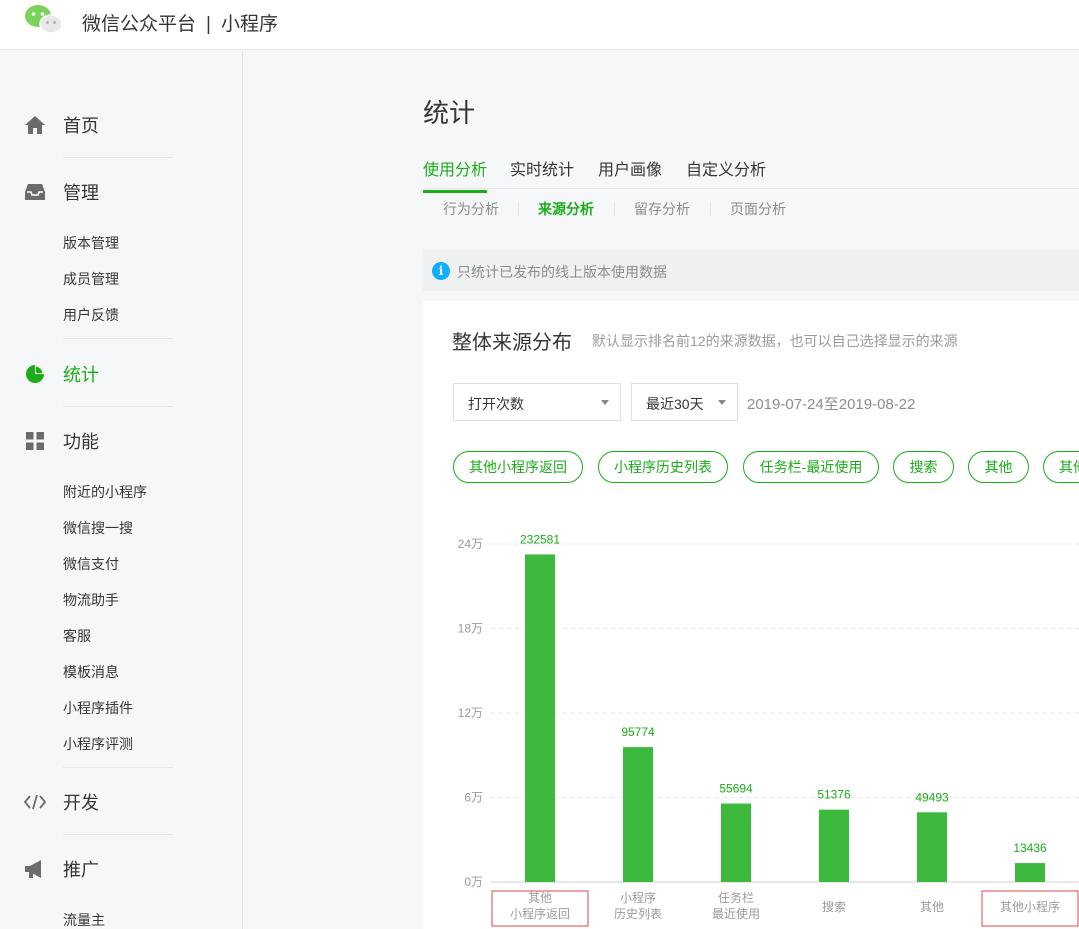  What do you see at coordinates (831, 404) in the screenshot?
I see `date-range: 2019-07-24至2019-08-22` at bounding box center [831, 404].